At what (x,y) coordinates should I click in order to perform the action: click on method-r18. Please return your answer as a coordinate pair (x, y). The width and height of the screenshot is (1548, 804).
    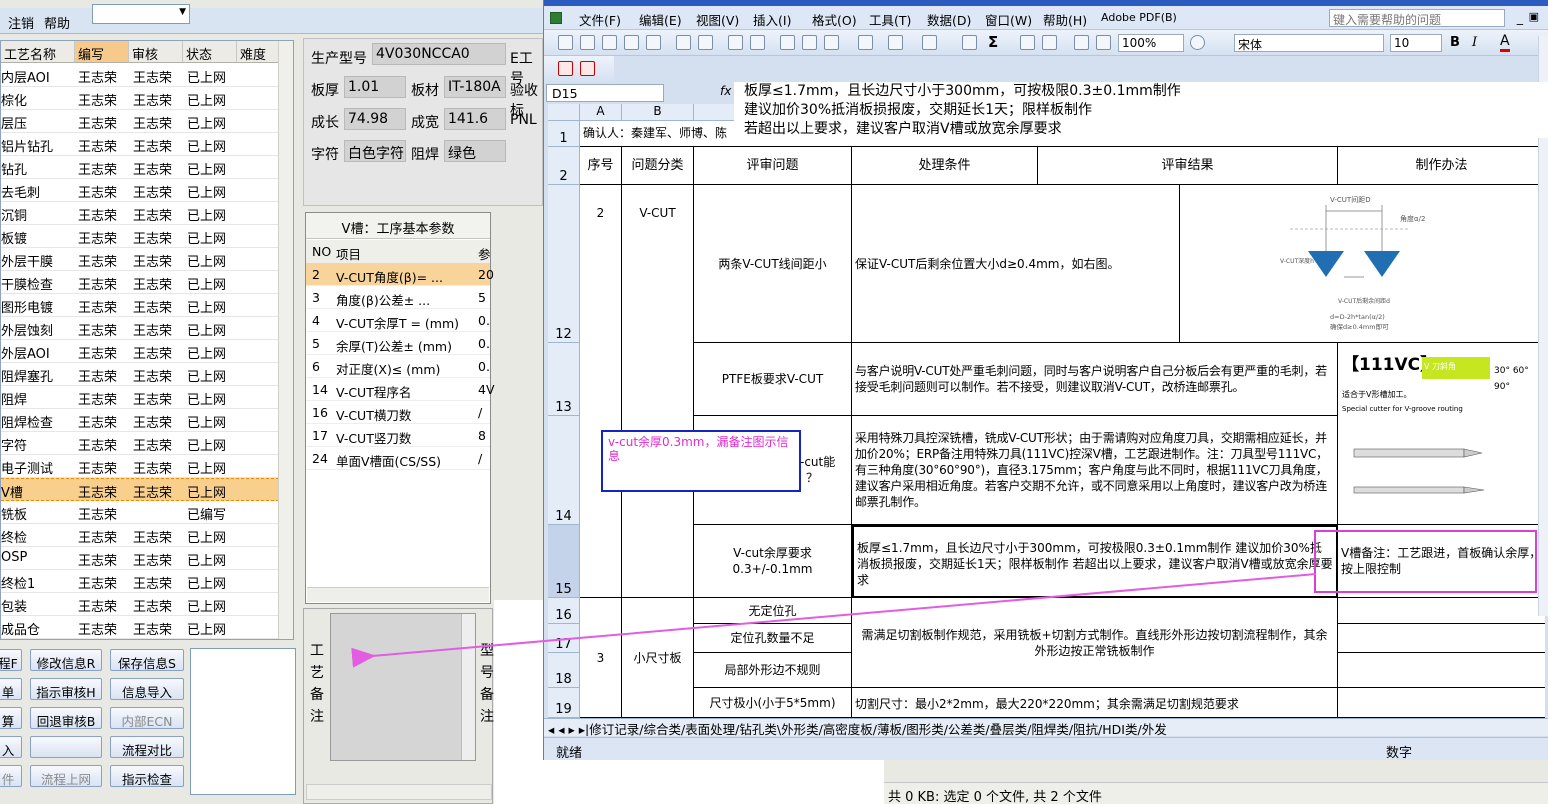
    Looking at the image, I should click on (1441, 670).